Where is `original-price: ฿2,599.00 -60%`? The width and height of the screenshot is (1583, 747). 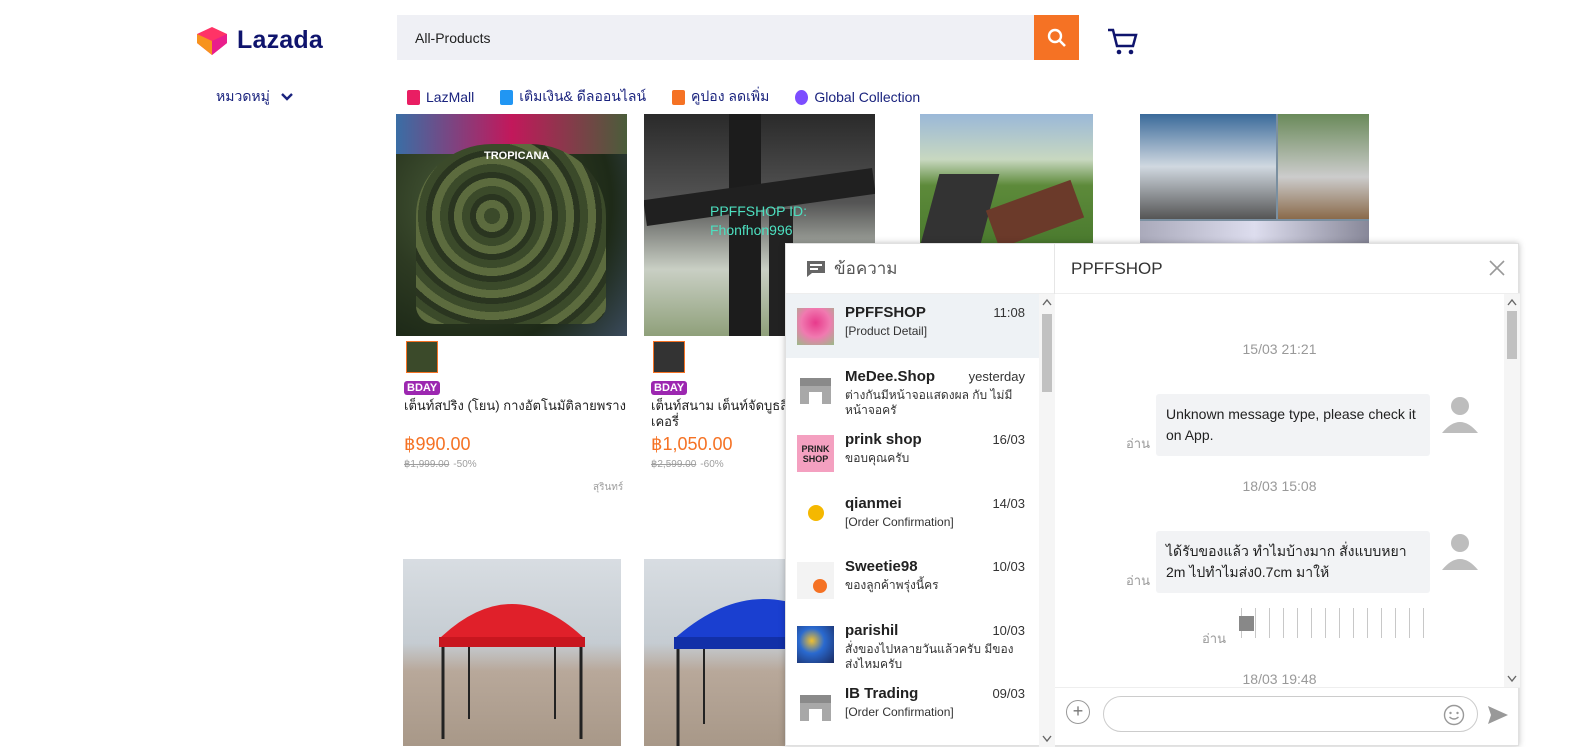
original-price: ฿2,599.00 -60% is located at coordinates (687, 464).